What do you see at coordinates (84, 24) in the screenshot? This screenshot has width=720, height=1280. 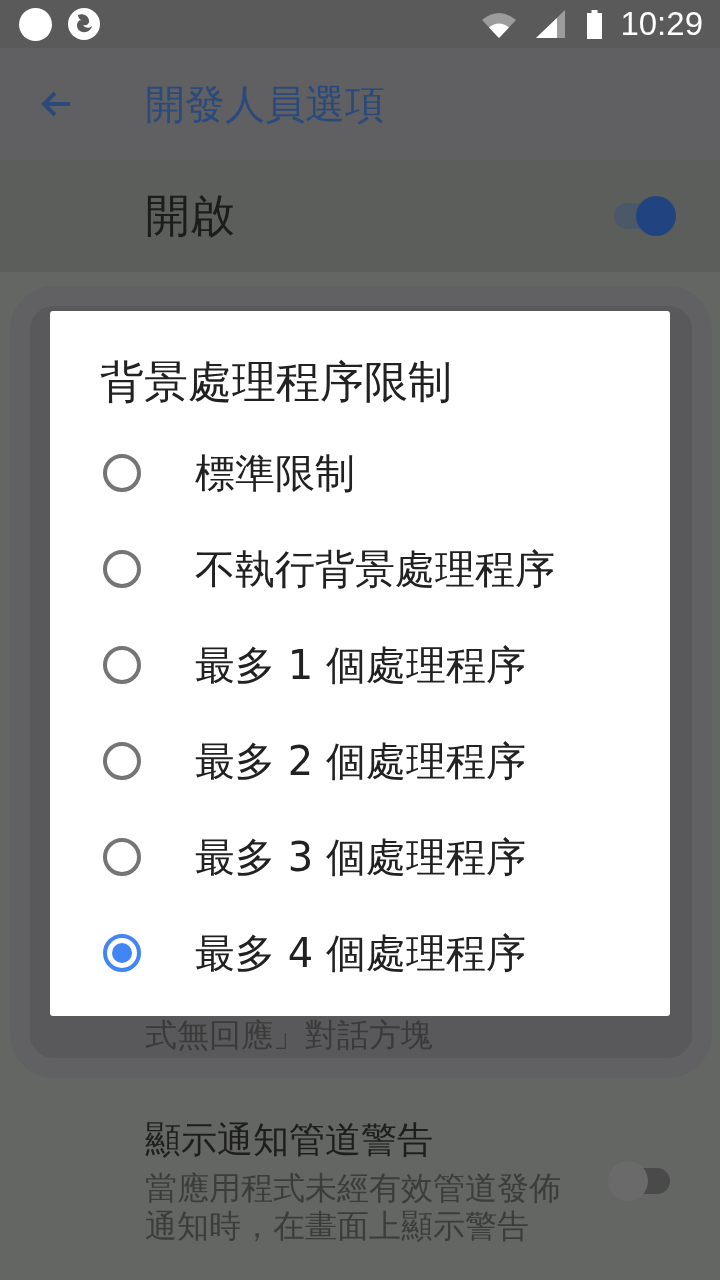 I see `fox-icon` at bounding box center [84, 24].